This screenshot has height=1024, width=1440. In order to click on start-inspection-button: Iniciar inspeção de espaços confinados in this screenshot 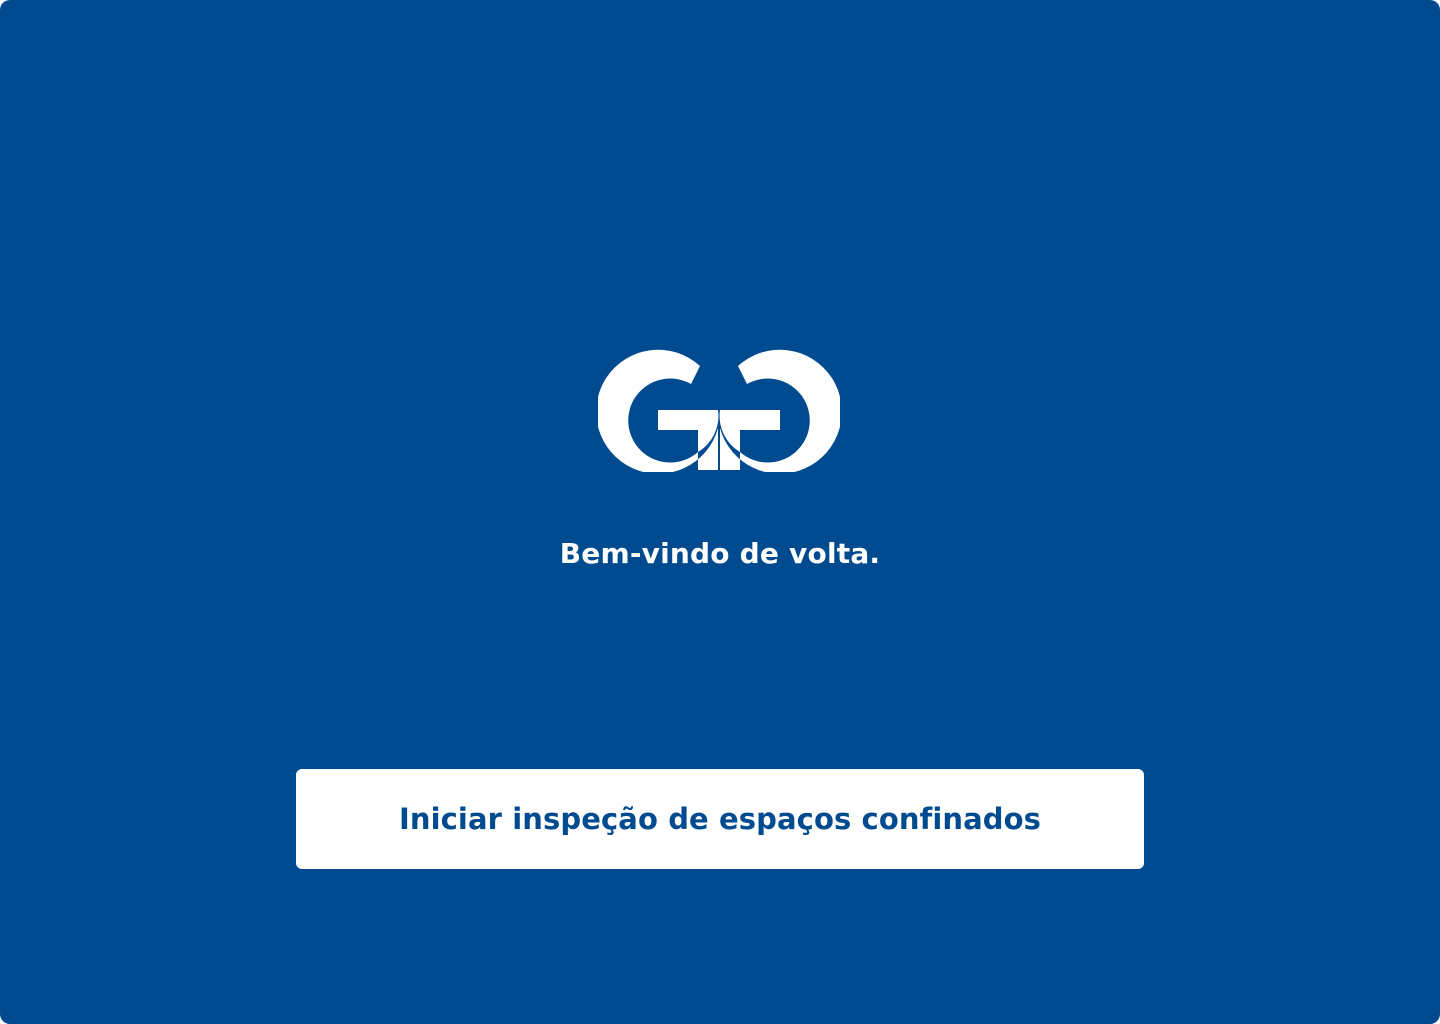, I will do `click(720, 819)`.